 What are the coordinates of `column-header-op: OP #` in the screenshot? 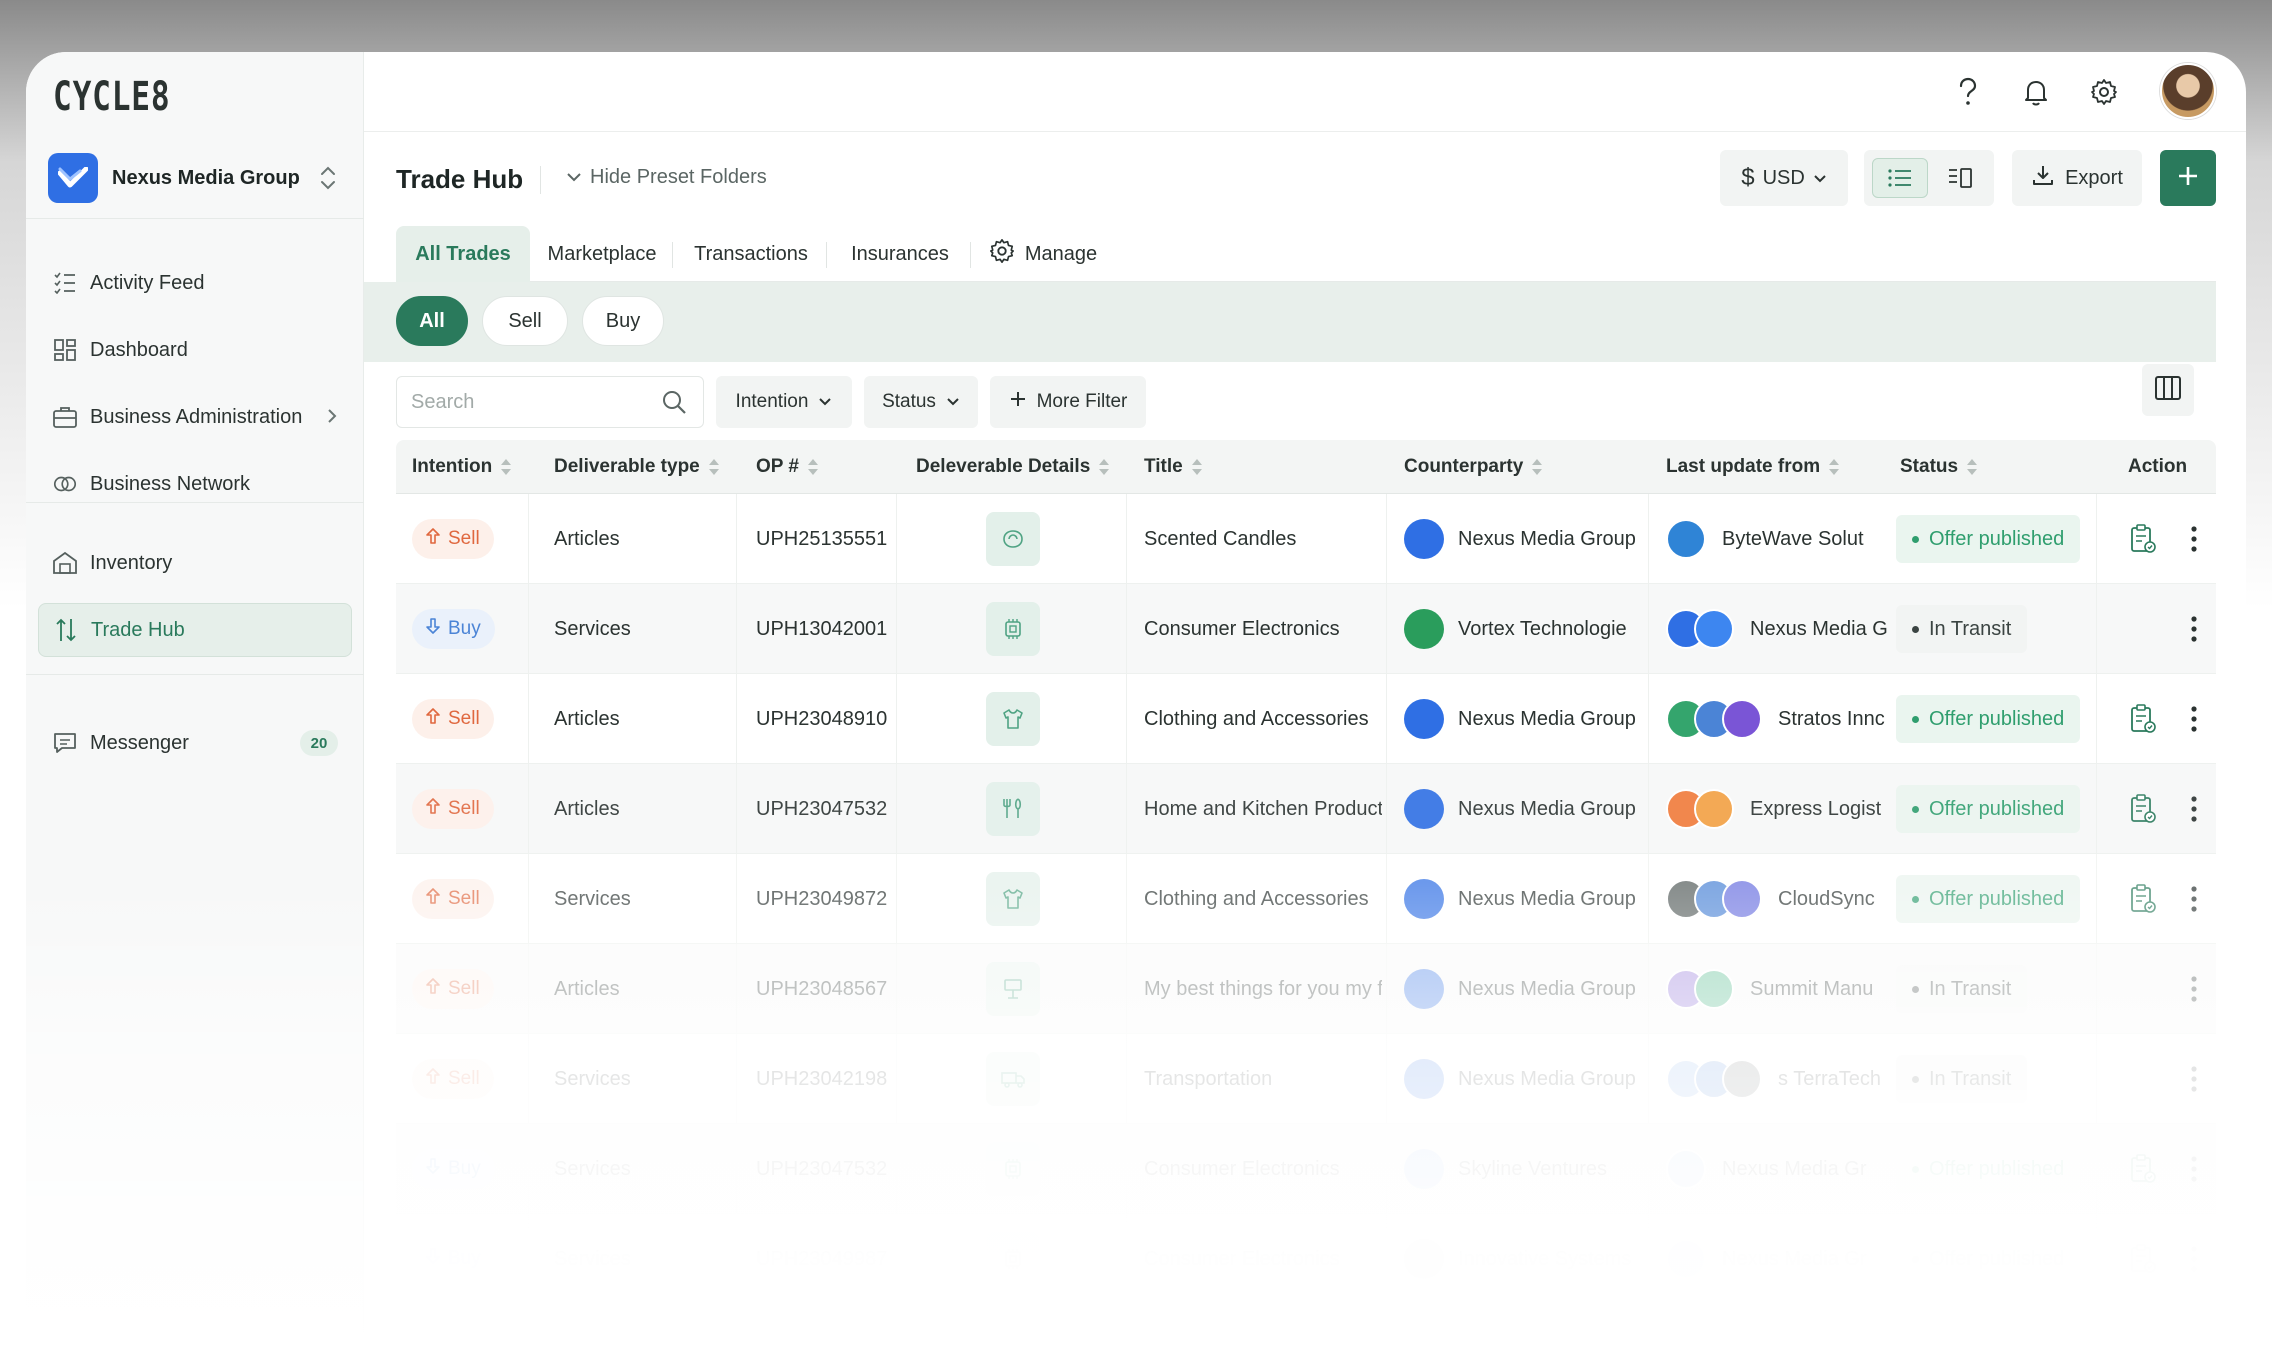 It's located at (787, 467).